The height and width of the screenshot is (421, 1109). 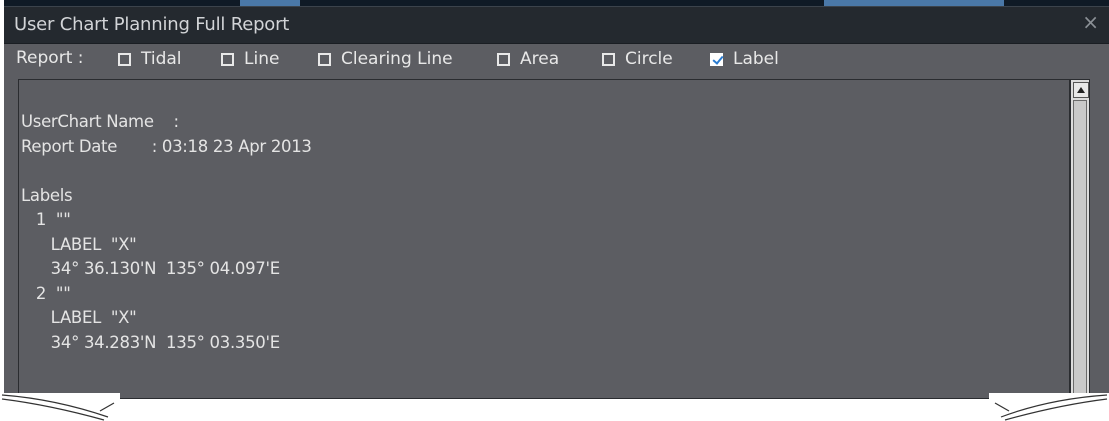 I want to click on vertical-scrollbar, so click(x=1080, y=239).